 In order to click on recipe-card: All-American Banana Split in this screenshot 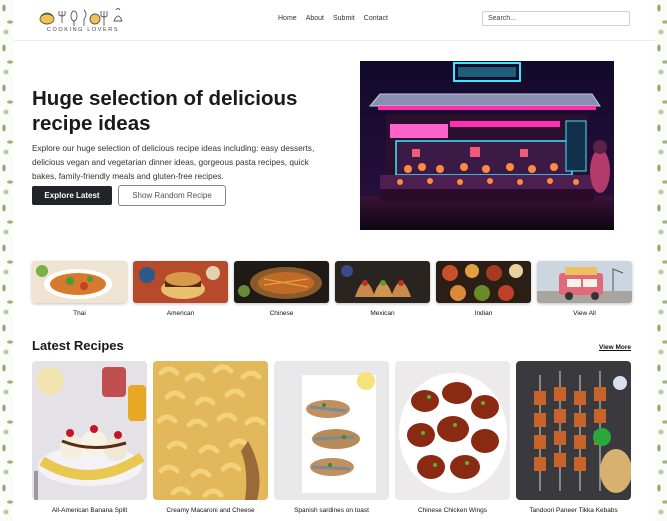, I will do `click(89, 437)`.